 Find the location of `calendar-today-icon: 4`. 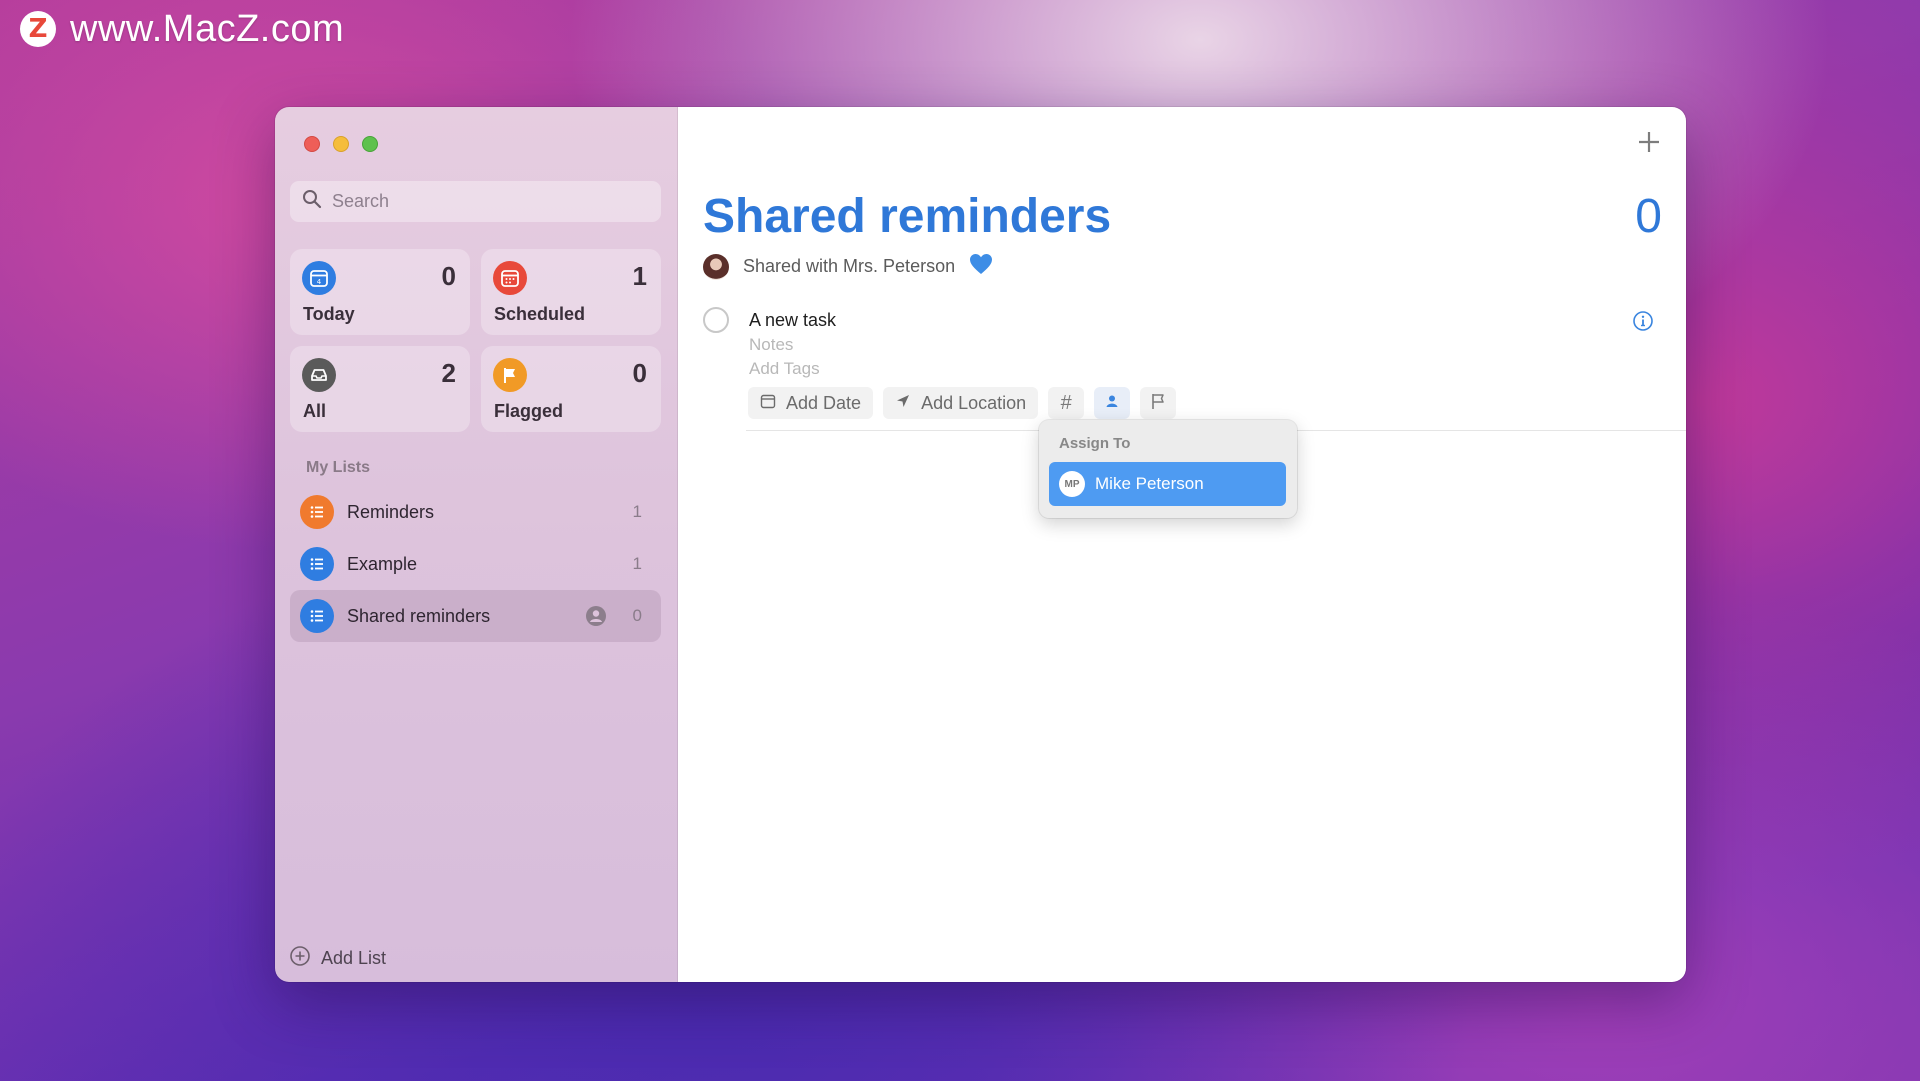

calendar-today-icon: 4 is located at coordinates (319, 278).